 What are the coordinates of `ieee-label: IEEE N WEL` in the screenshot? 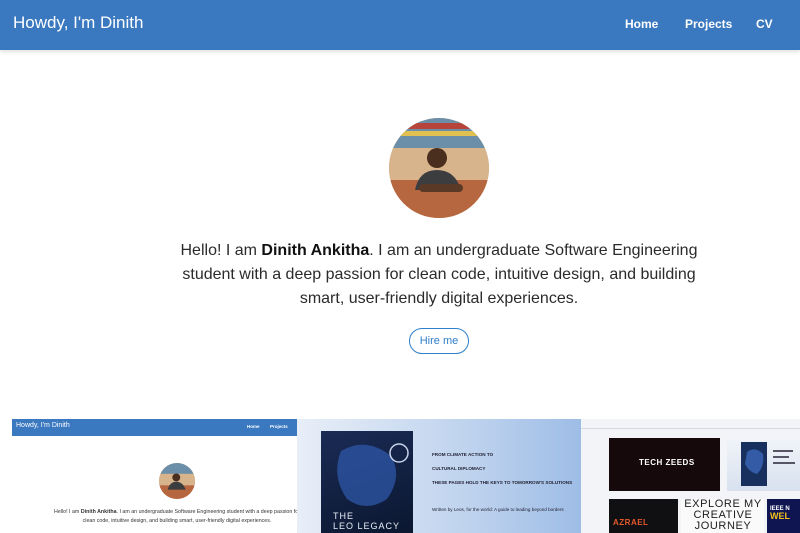 It's located at (780, 513).